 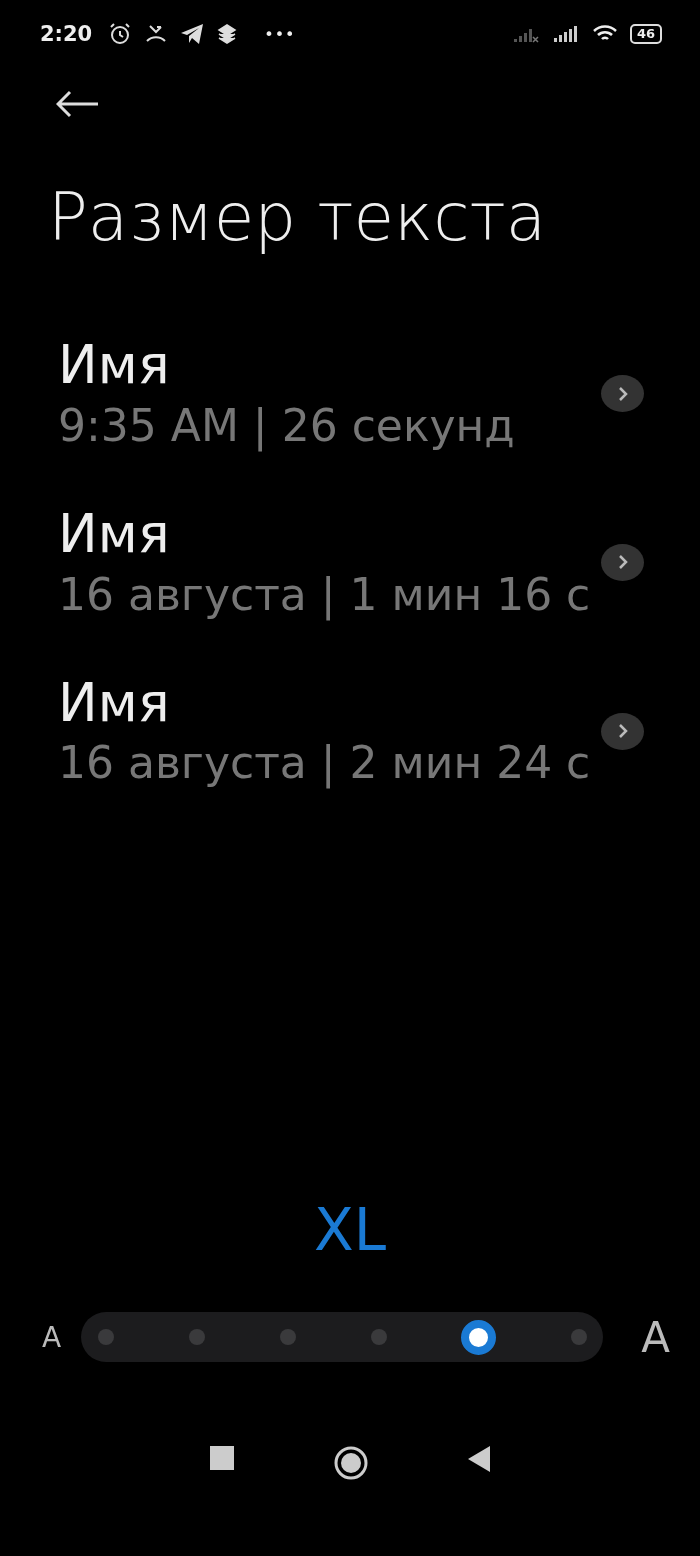 What do you see at coordinates (351, 1463) in the screenshot?
I see `home-circle-icon` at bounding box center [351, 1463].